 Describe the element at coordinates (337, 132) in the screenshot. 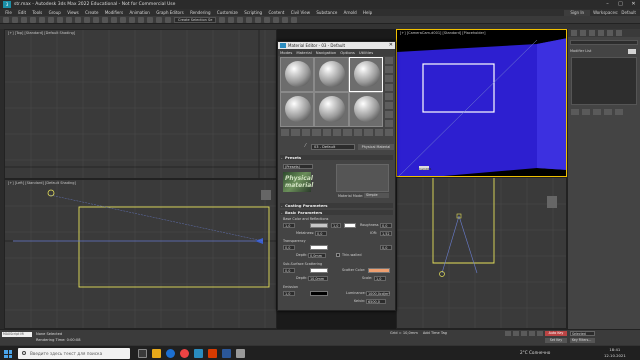

I see `make-unique-icon` at that location.